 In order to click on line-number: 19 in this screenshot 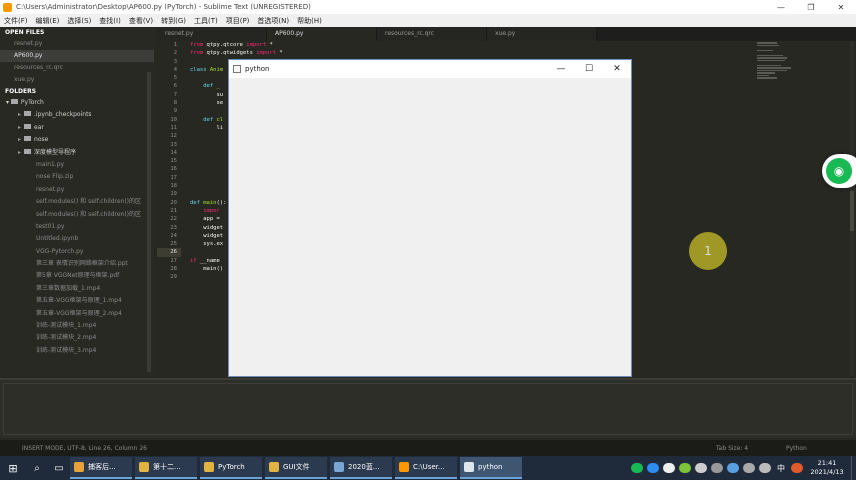, I will do `click(173, 194)`.